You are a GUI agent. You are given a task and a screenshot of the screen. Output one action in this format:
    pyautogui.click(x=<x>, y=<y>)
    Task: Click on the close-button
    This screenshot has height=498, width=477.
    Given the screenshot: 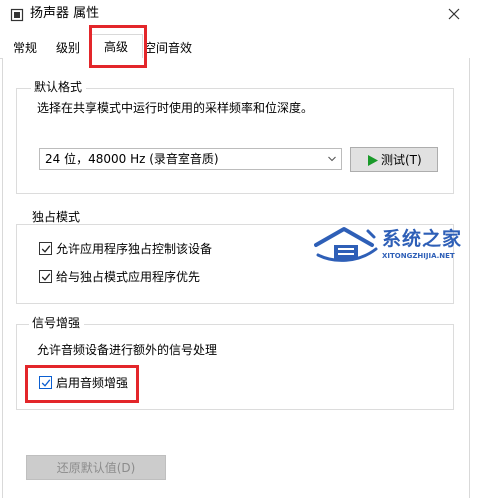 What is the action you would take?
    pyautogui.click(x=454, y=14)
    